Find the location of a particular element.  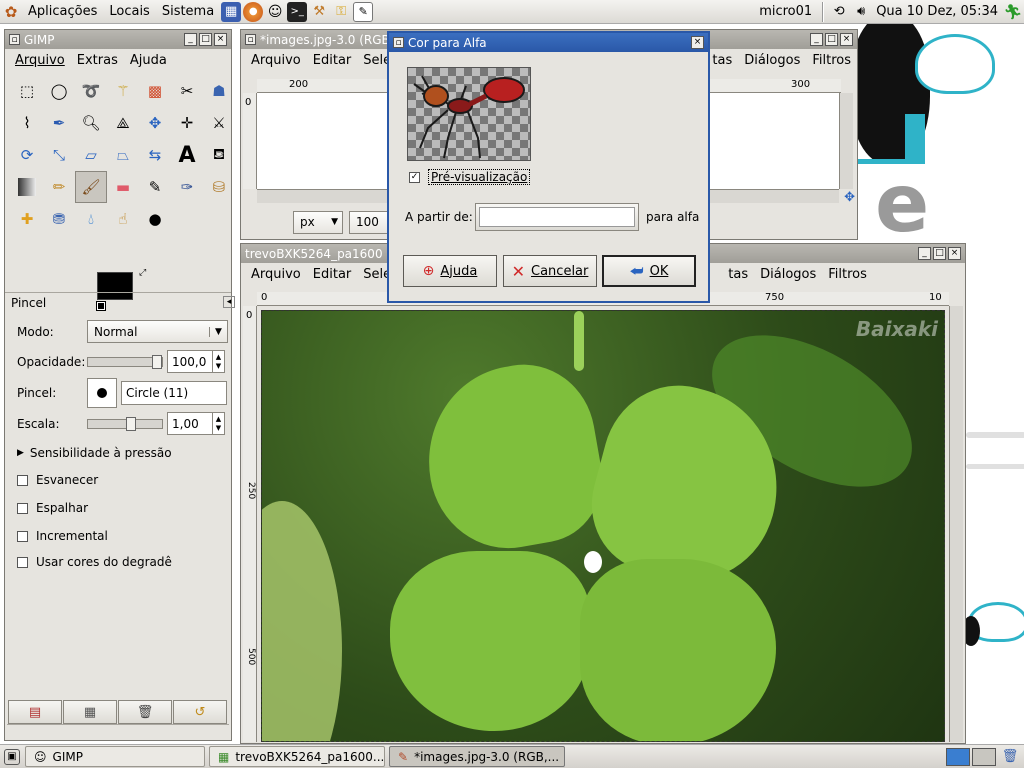

paths-icon: ⌇ is located at coordinates (27, 123).